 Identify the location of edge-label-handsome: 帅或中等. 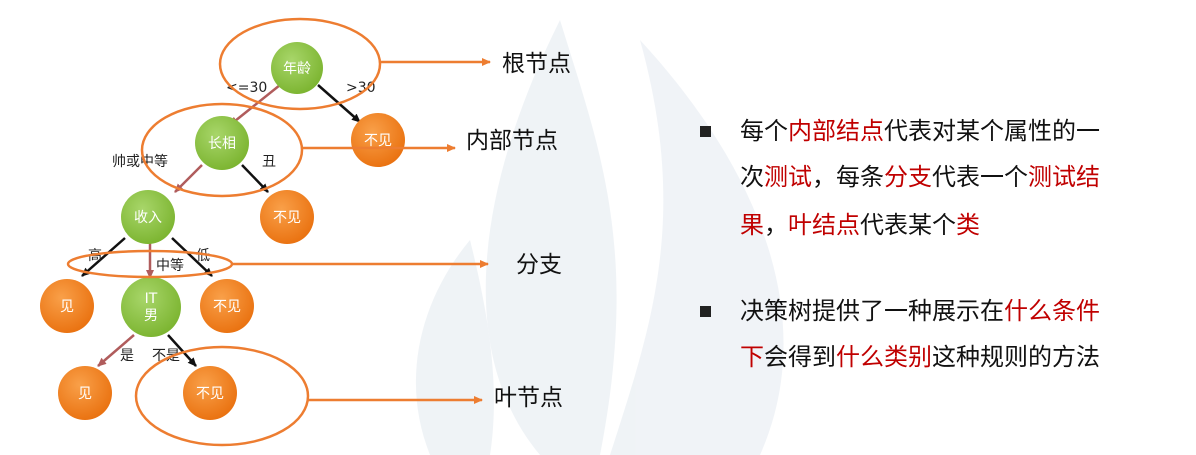
(140, 161).